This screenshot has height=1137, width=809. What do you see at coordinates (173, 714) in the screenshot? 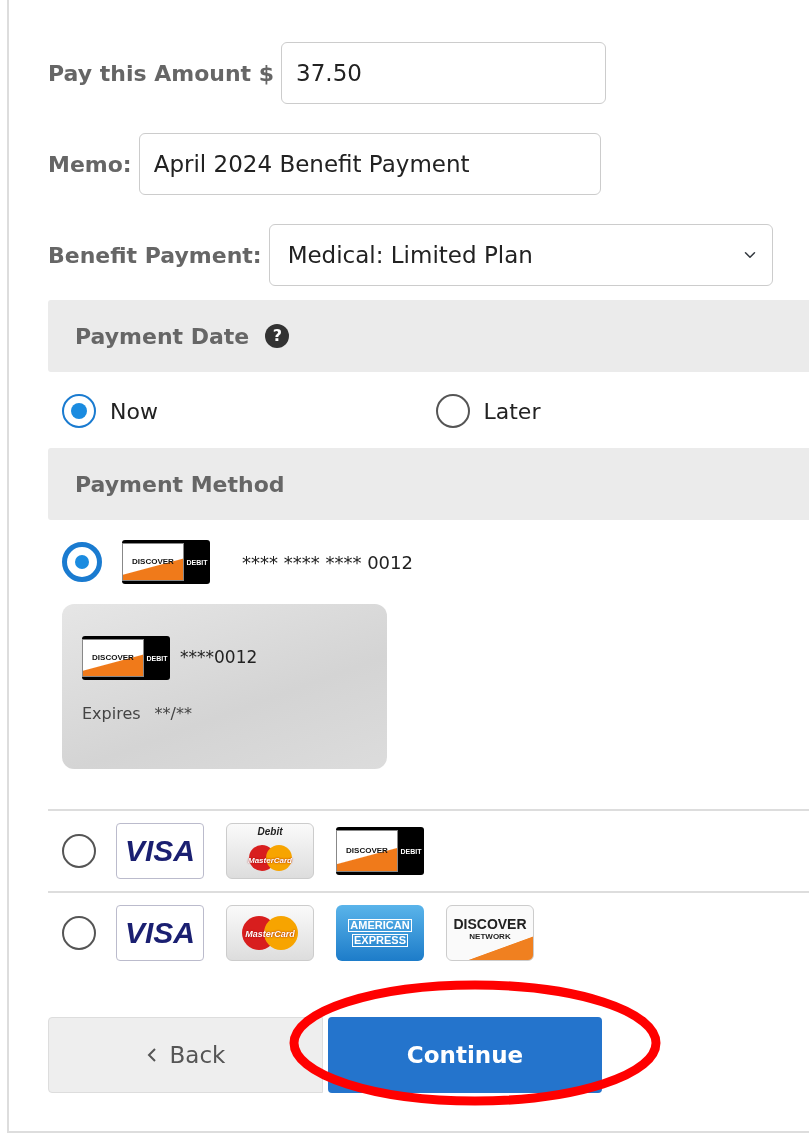
I see `expiry-date: **/**` at bounding box center [173, 714].